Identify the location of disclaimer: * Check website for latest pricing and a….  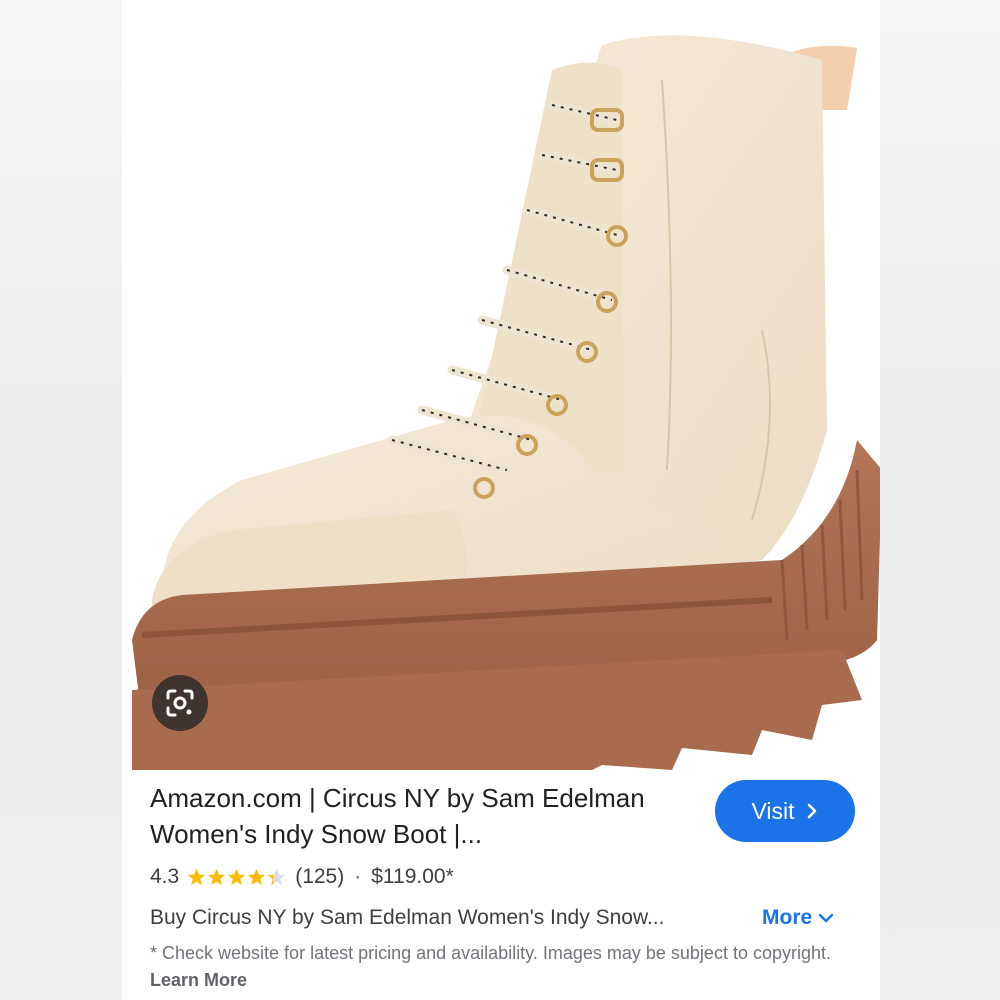
(505, 967).